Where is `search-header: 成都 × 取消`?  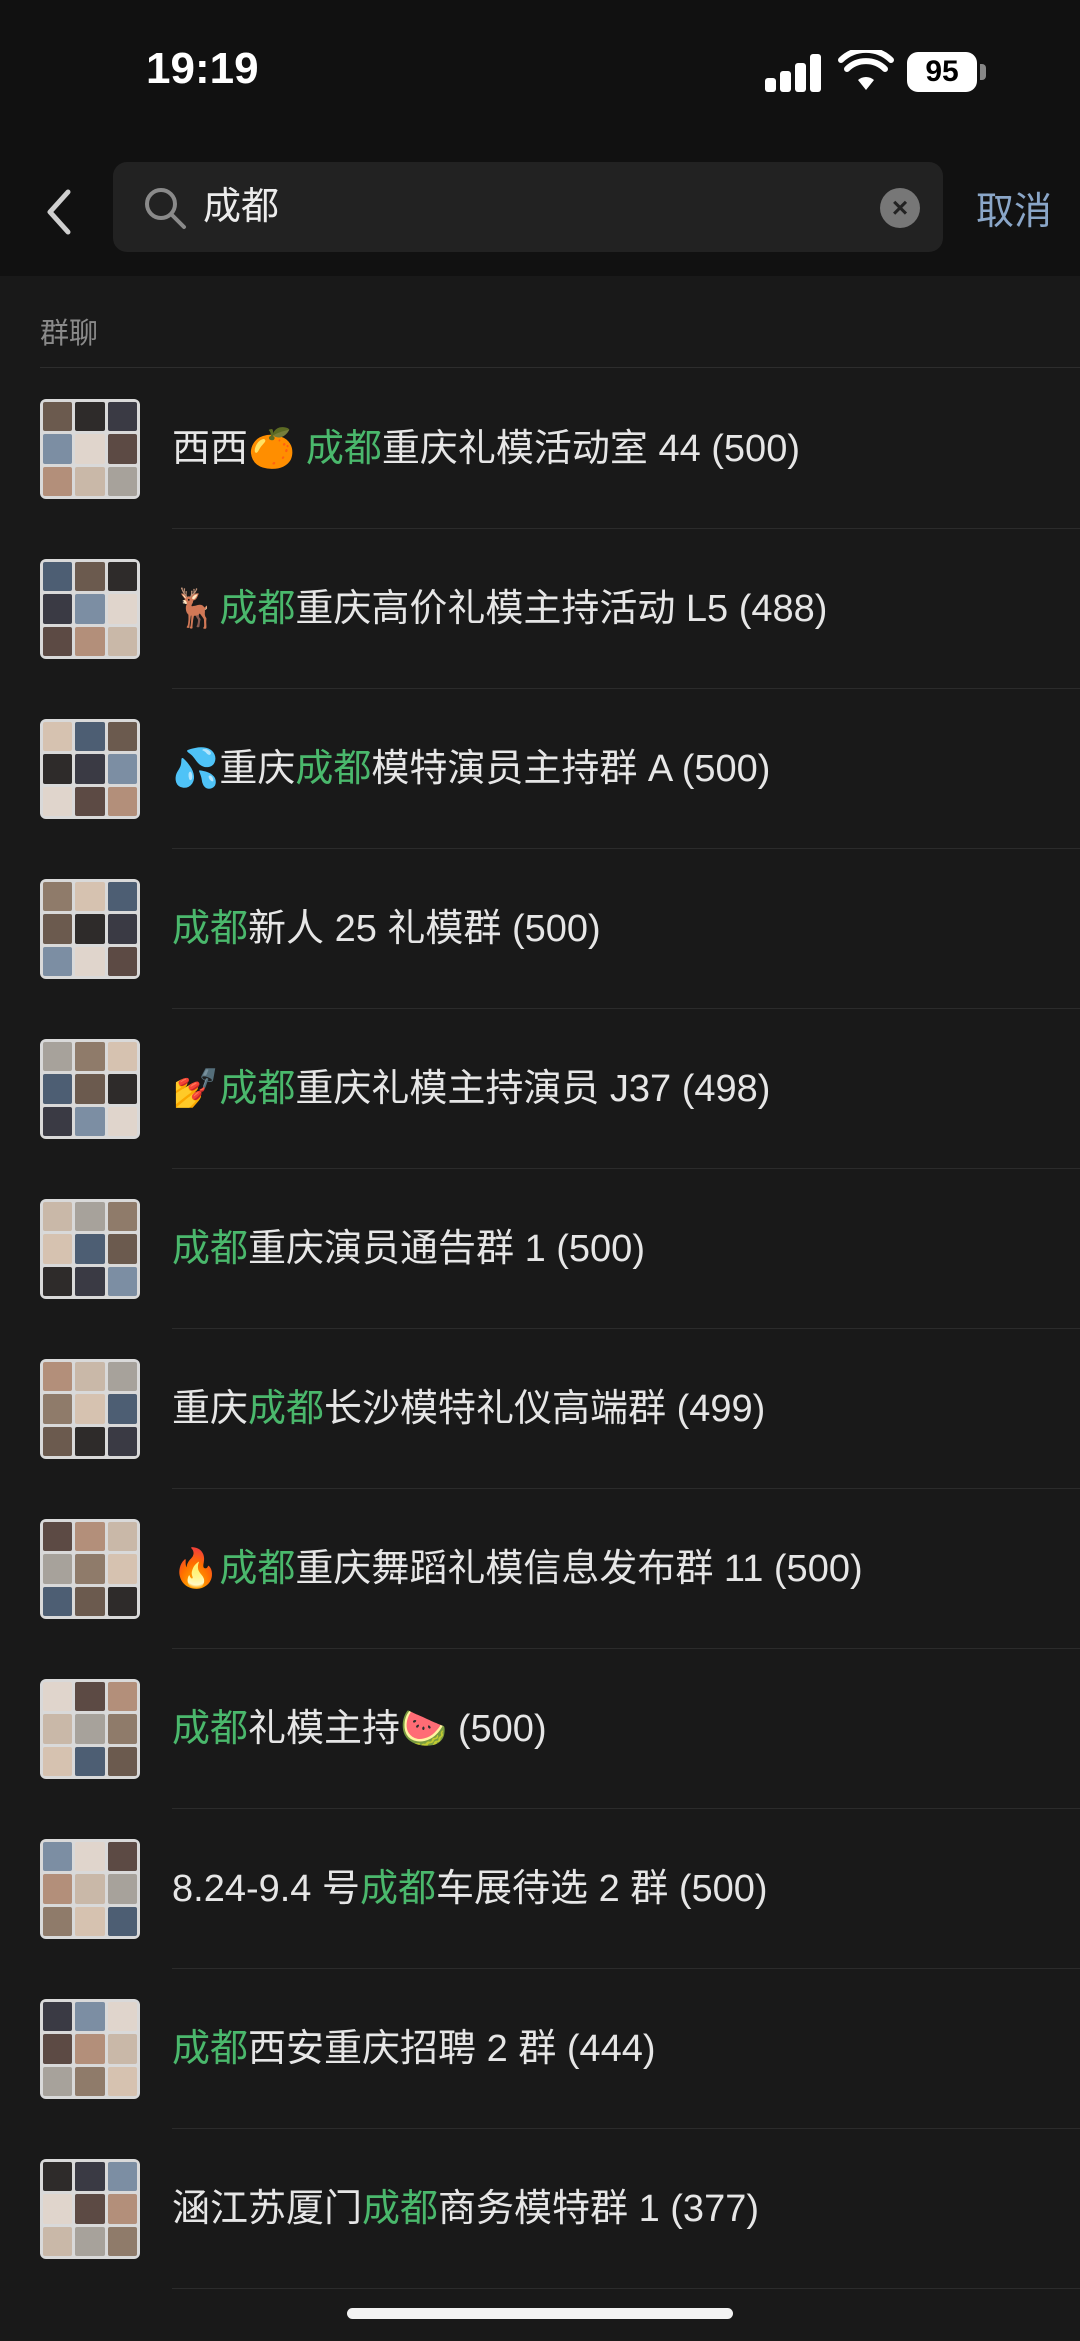
search-header: 成都 × 取消 is located at coordinates (540, 213).